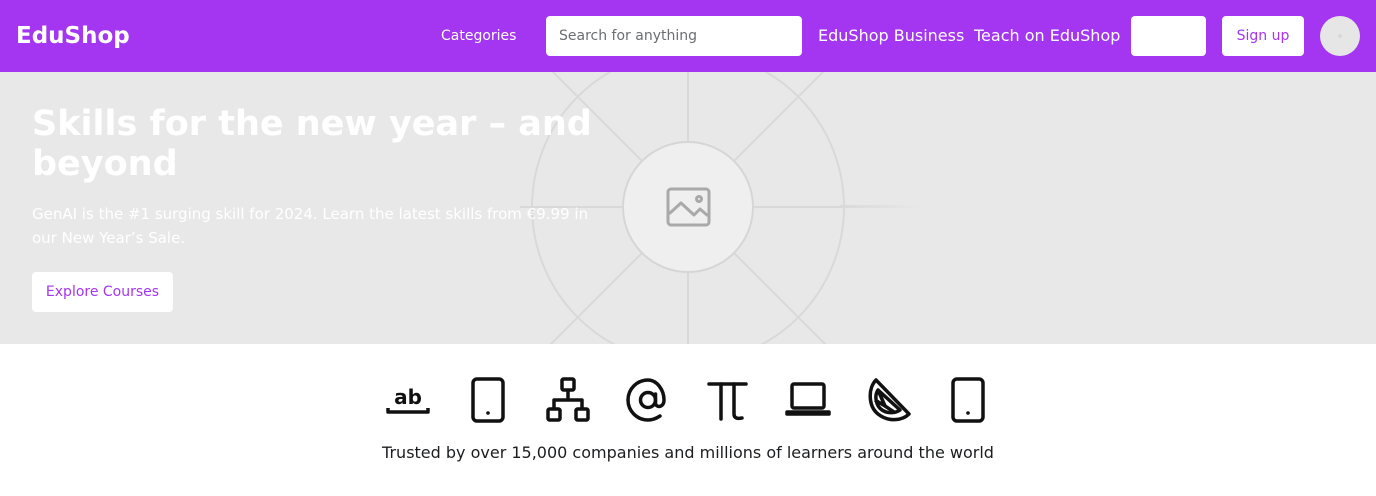 The image size is (1376, 496). Describe the element at coordinates (312, 144) in the screenshot. I see `hero-title: Skills for the new year – and beyond` at that location.